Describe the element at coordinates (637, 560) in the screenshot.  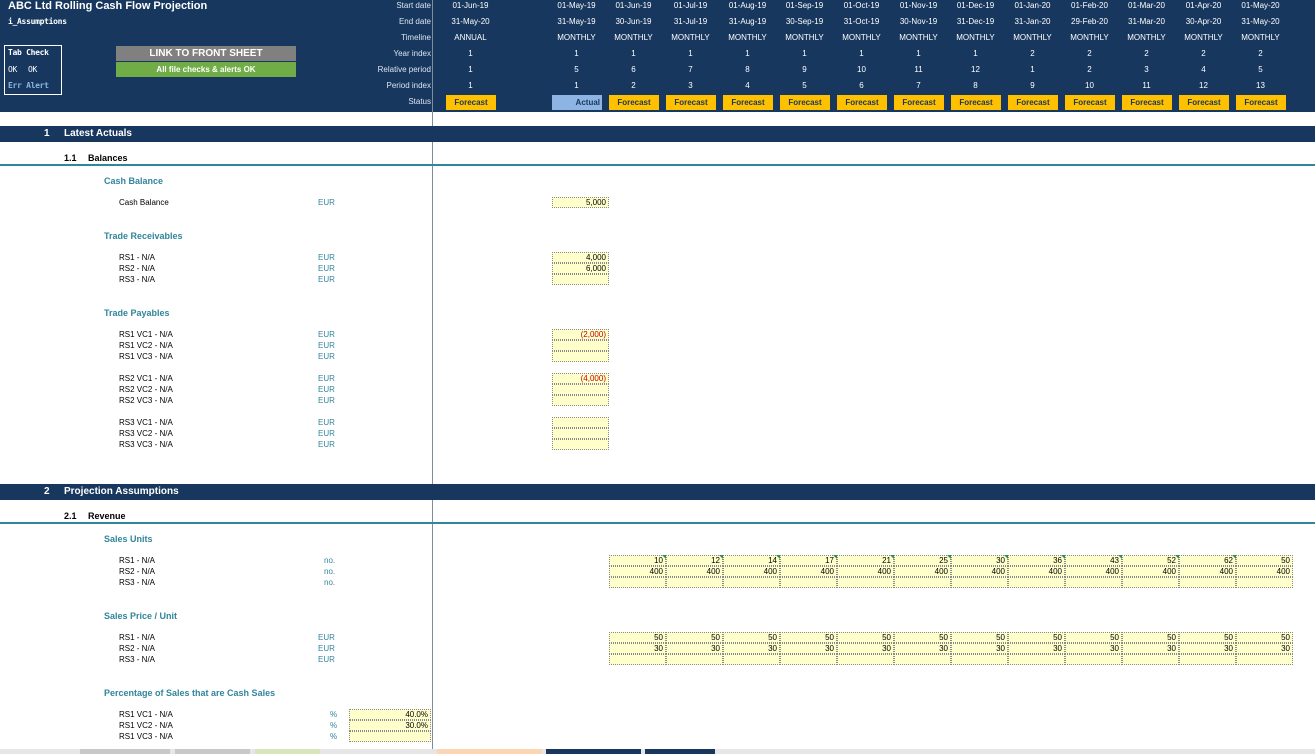
I see `sales-units-input: 10` at that location.